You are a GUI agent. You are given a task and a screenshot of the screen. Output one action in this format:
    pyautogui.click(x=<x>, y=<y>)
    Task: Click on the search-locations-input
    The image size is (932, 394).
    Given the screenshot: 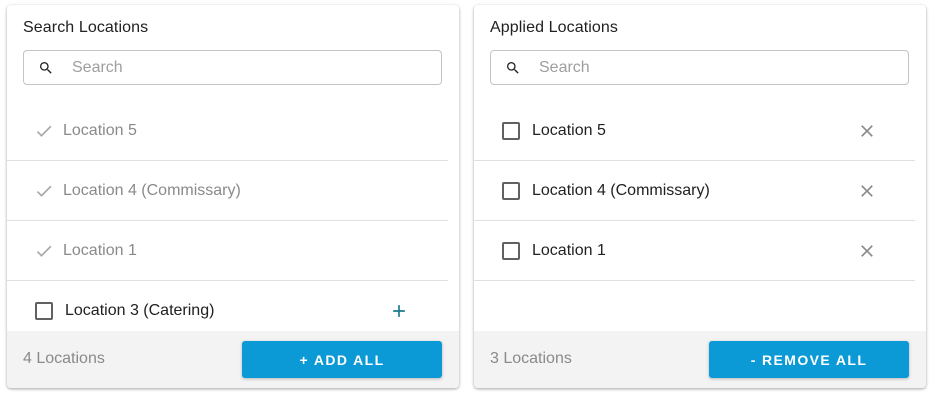 What is the action you would take?
    pyautogui.click(x=252, y=67)
    